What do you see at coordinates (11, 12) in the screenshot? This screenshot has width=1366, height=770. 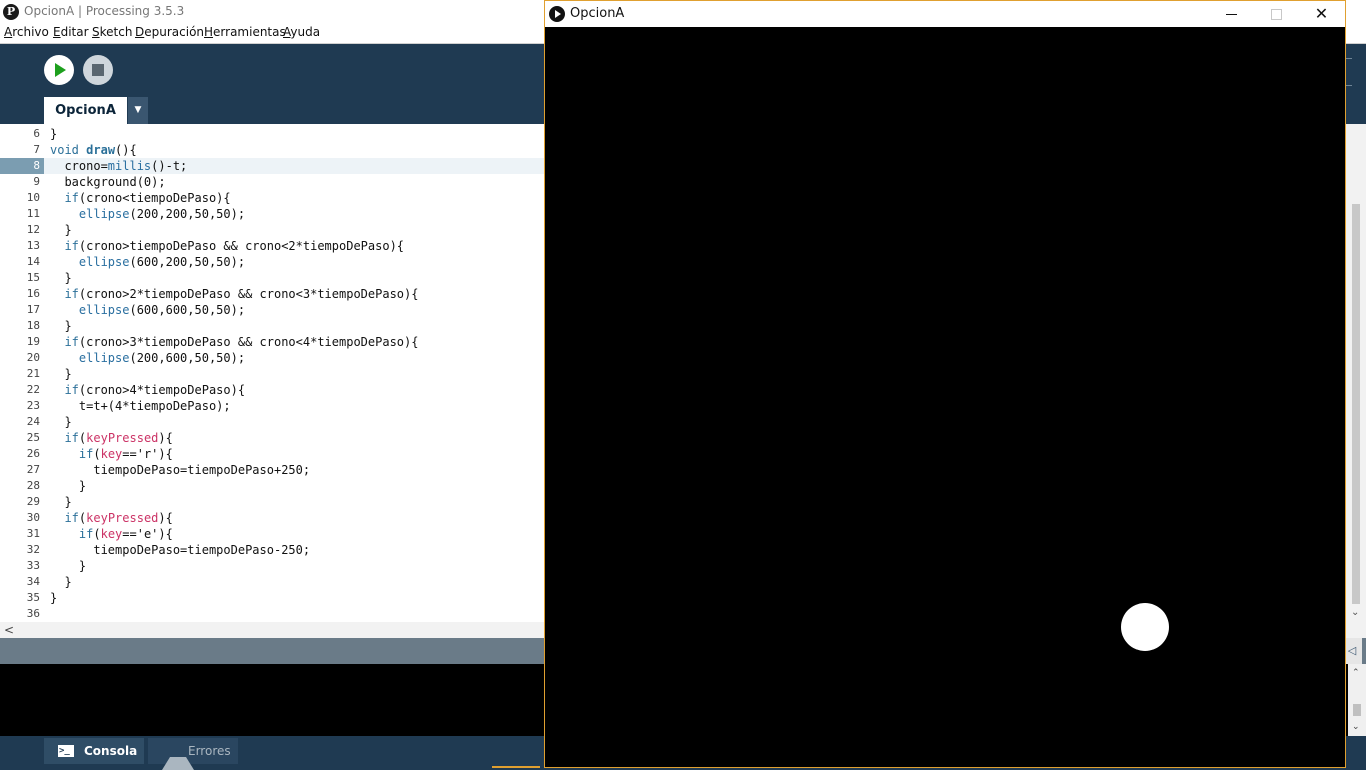 I see `processing-logo-icon: P` at bounding box center [11, 12].